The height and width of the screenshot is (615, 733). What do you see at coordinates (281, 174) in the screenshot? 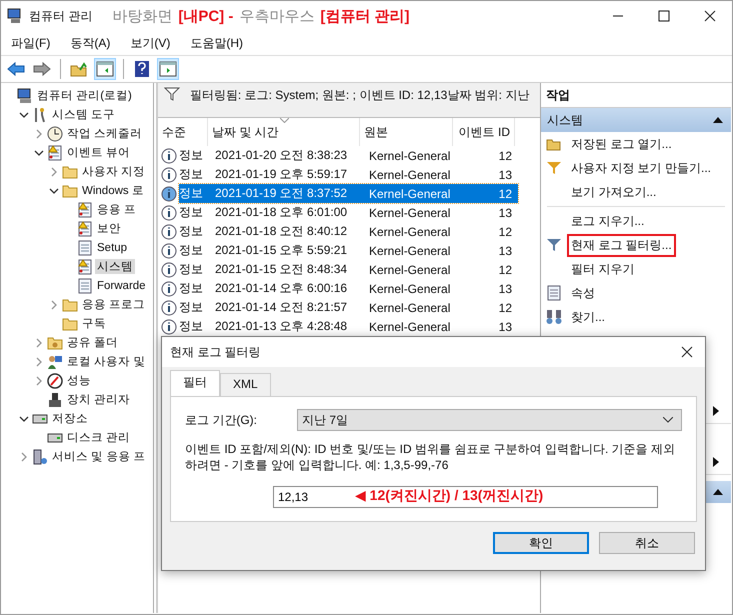
I see `table-cell-text: 2021-01-19 오후 5:59:17` at bounding box center [281, 174].